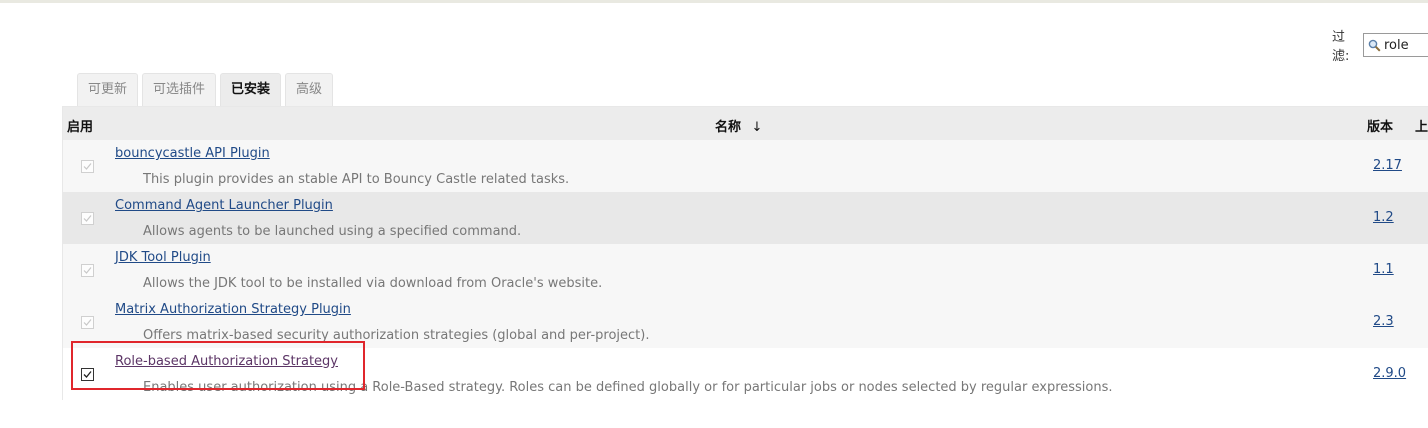 The width and height of the screenshot is (1428, 428). I want to click on sort-arrow-icon: ↓, so click(757, 127).